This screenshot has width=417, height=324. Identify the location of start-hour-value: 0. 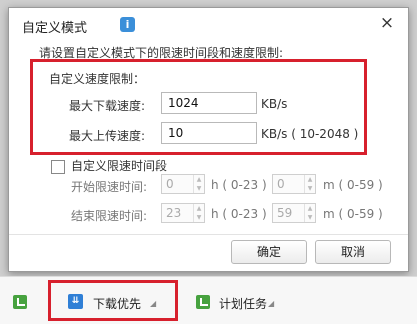
(170, 184).